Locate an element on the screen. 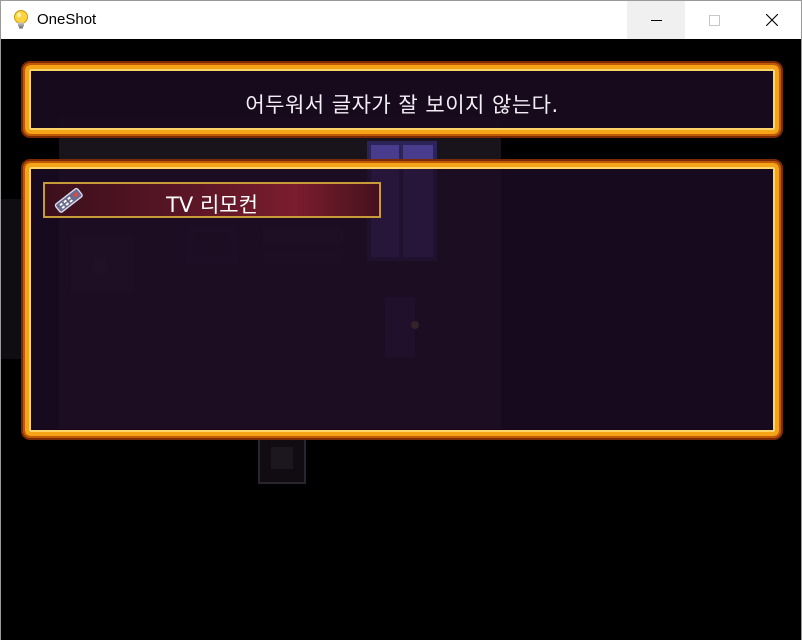 The width and height of the screenshot is (802, 640). message-text: 어두워서 글자가 잘 보이지 않는다. is located at coordinates (402, 105).